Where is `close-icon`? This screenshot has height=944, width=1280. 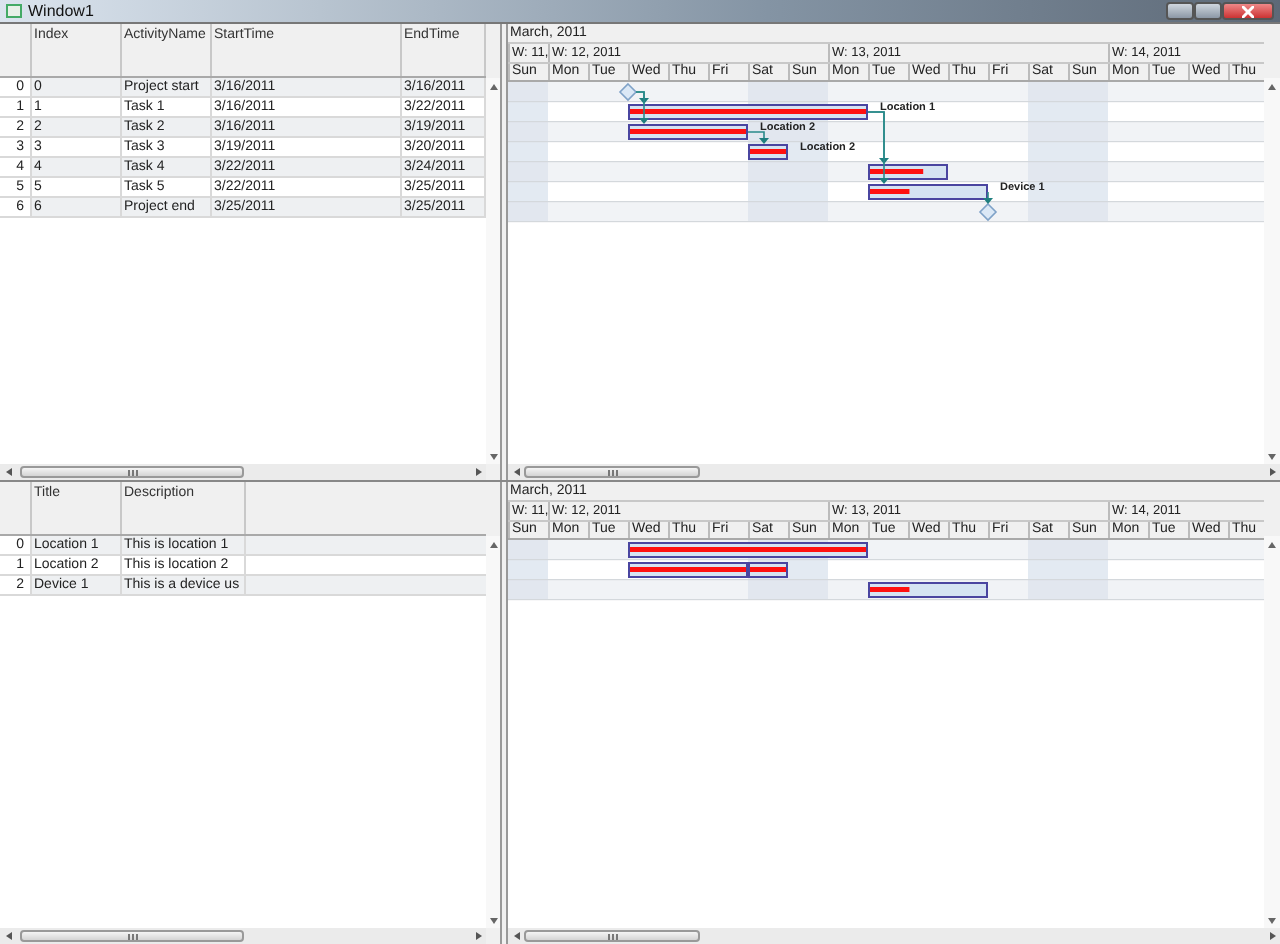
close-icon is located at coordinates (1248, 11).